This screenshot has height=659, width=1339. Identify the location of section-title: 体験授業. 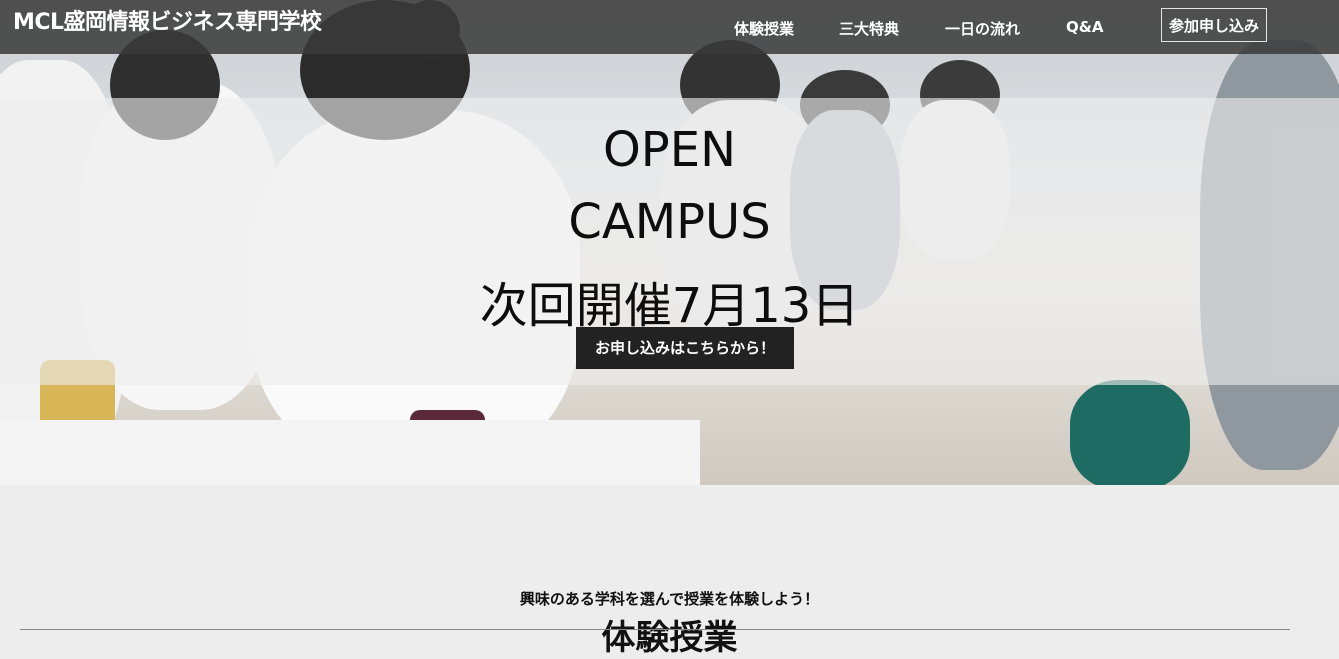
(669, 638).